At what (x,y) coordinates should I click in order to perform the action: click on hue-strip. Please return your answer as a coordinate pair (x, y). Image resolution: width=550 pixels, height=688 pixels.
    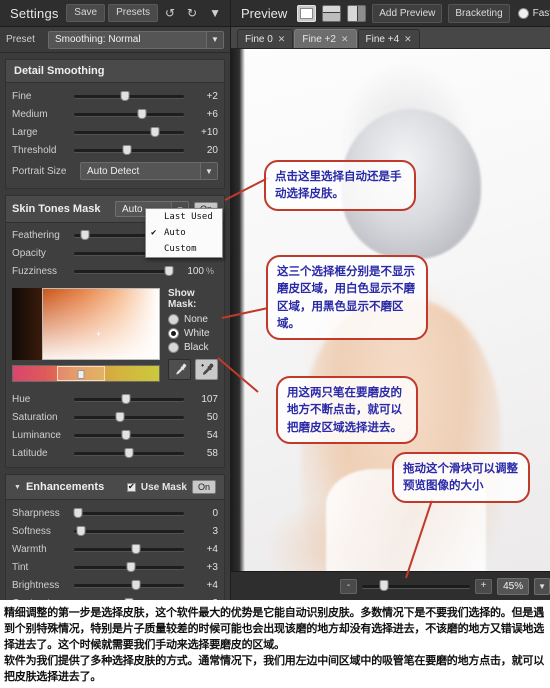
    Looking at the image, I should click on (86, 373).